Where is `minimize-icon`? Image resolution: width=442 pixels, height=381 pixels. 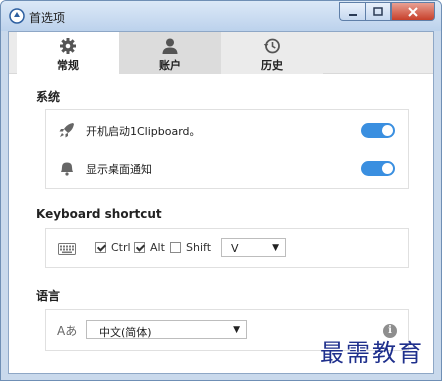
minimize-icon is located at coordinates (352, 14).